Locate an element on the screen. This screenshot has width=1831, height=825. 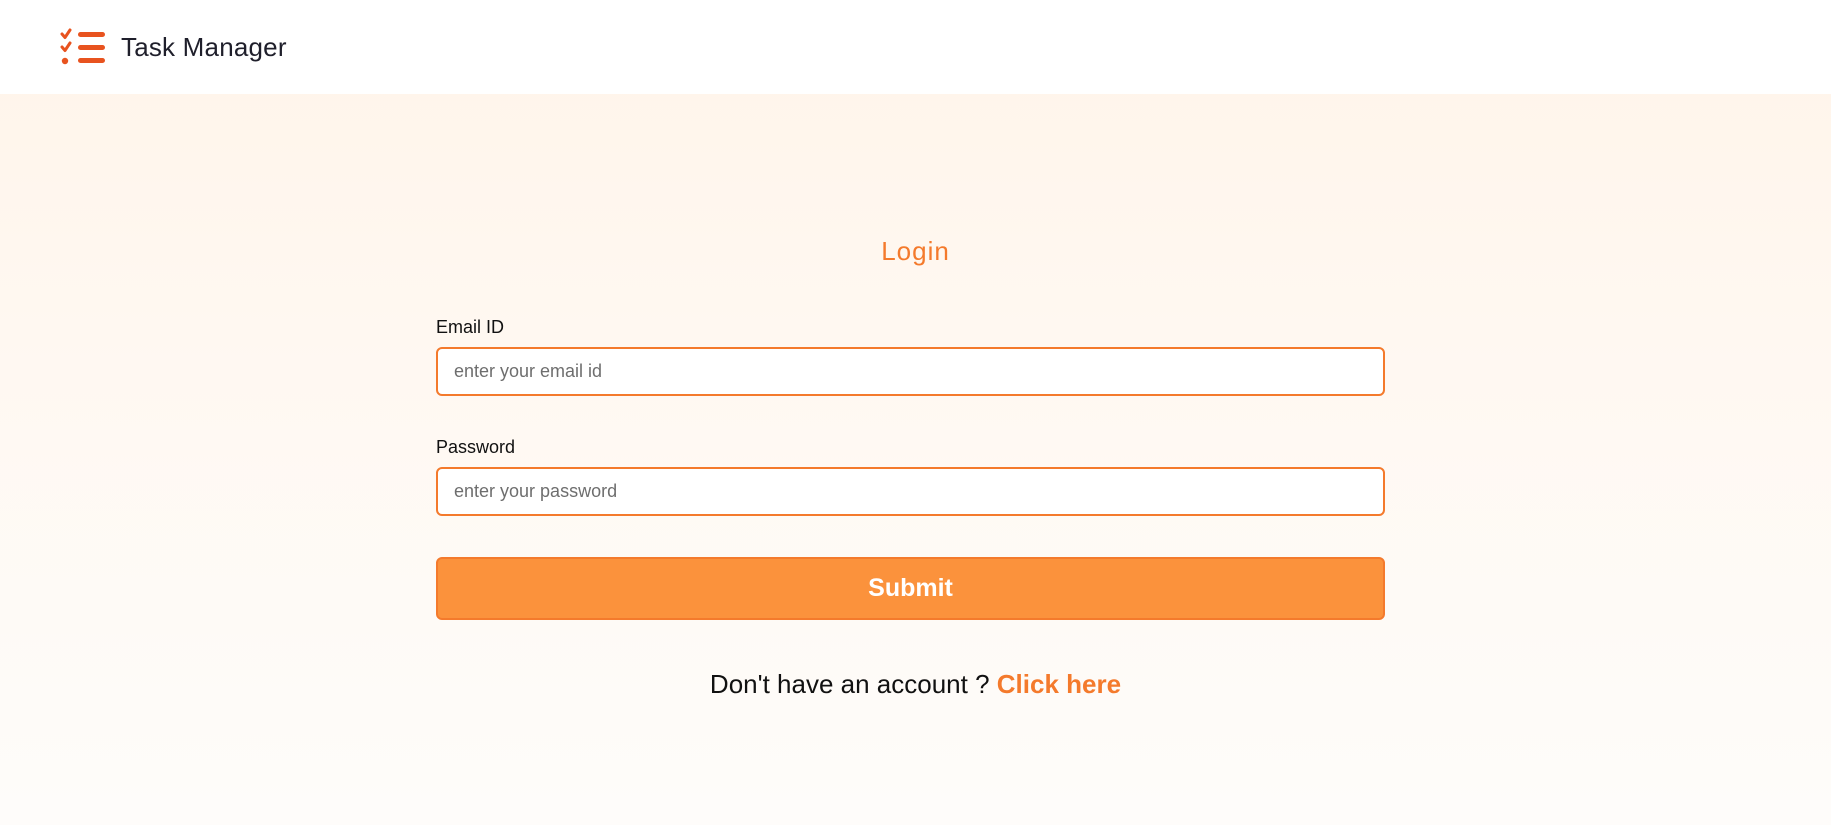
signup-link: Click here is located at coordinates (1059, 684).